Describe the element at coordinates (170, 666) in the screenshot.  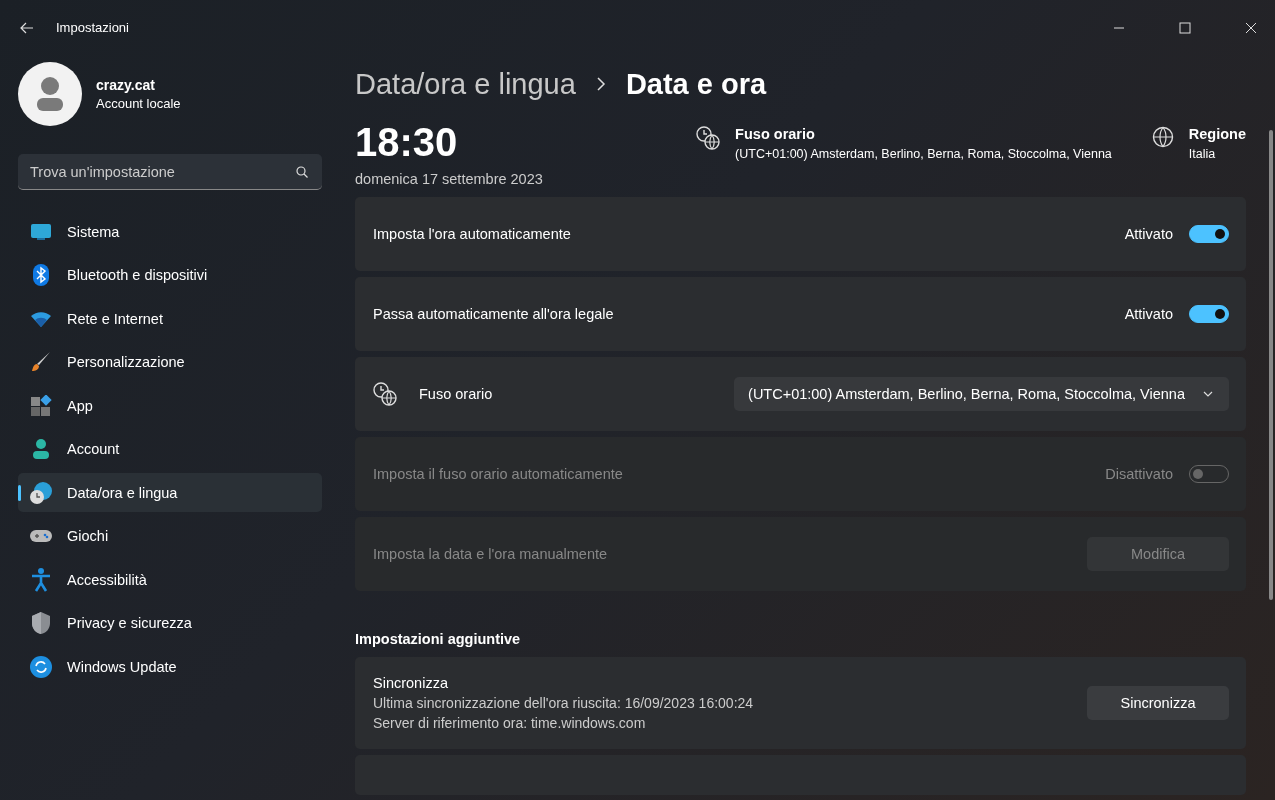
I see `nav-item: Windows Update` at that location.